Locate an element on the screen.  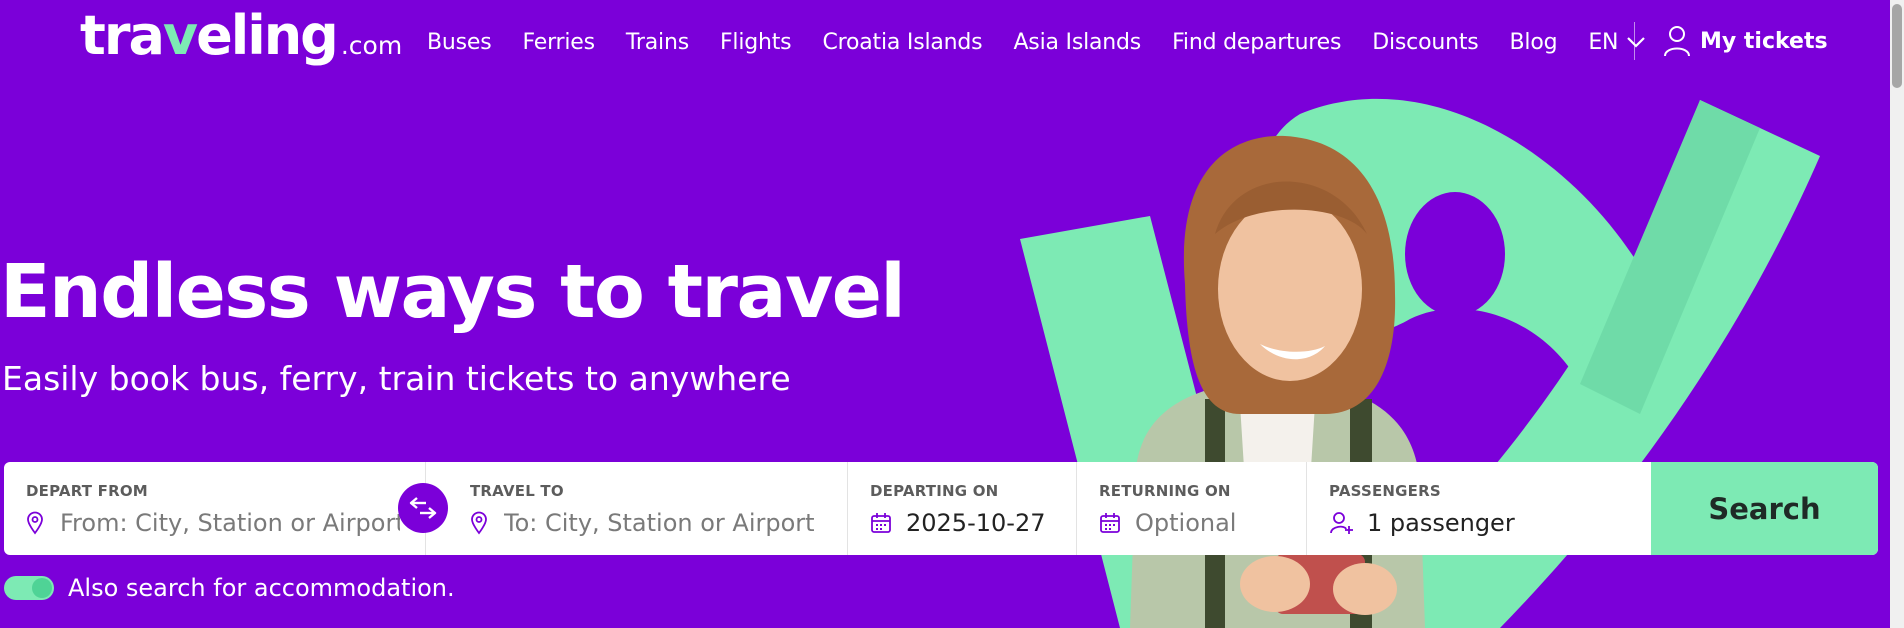
depart-from-label: DEPART FROM is located at coordinates (87, 491).